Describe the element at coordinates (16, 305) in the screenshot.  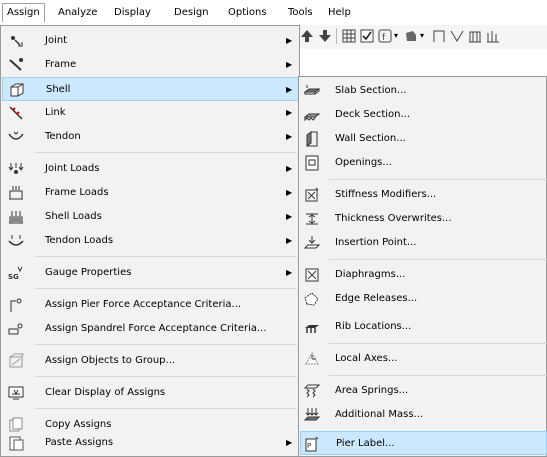
I see `pier-force-icon` at that location.